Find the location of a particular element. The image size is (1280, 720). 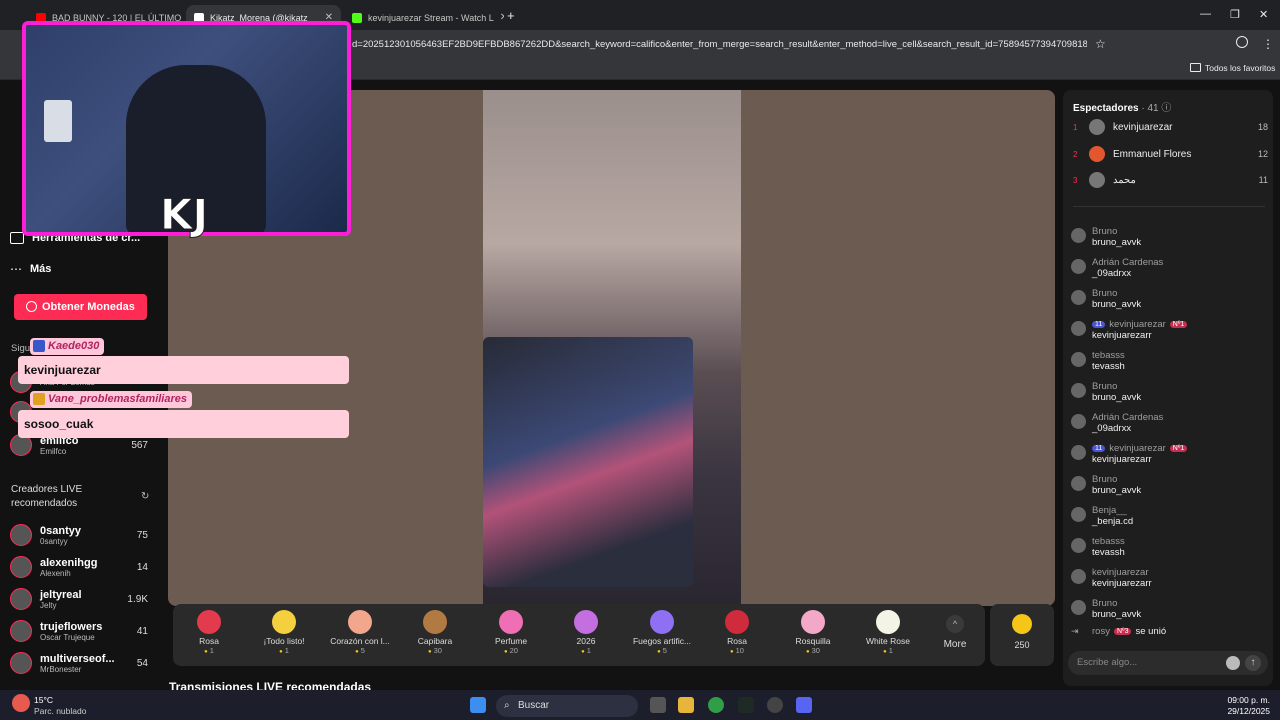

restore-icon: ❐ is located at coordinates (1235, 14).